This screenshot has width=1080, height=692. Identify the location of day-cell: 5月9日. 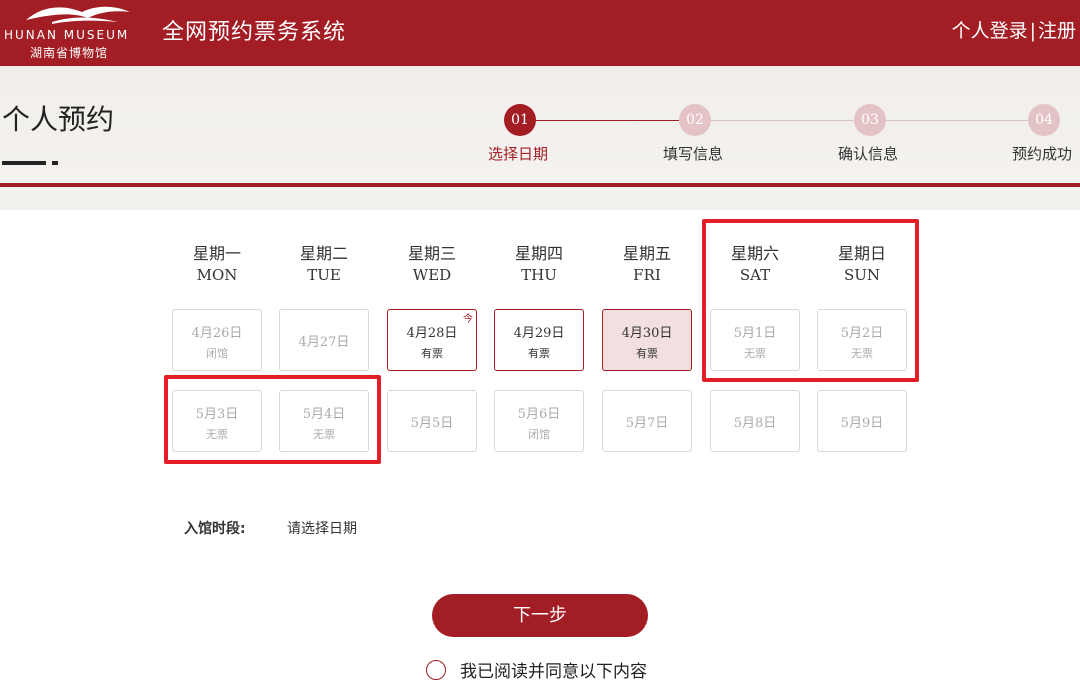
(862, 421).